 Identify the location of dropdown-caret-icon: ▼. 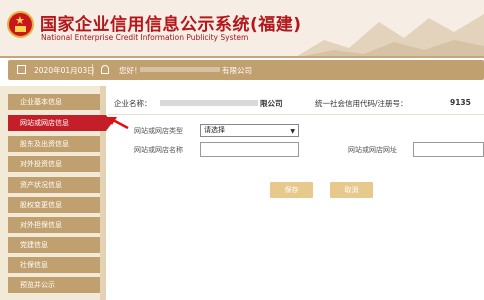
(292, 131).